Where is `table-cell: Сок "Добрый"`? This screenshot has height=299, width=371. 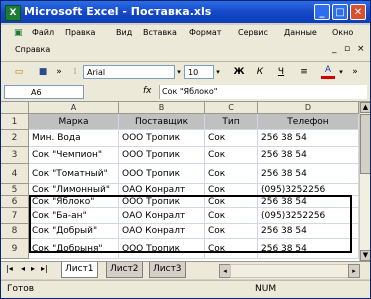
table-cell: Сок "Добрый" is located at coordinates (74, 231).